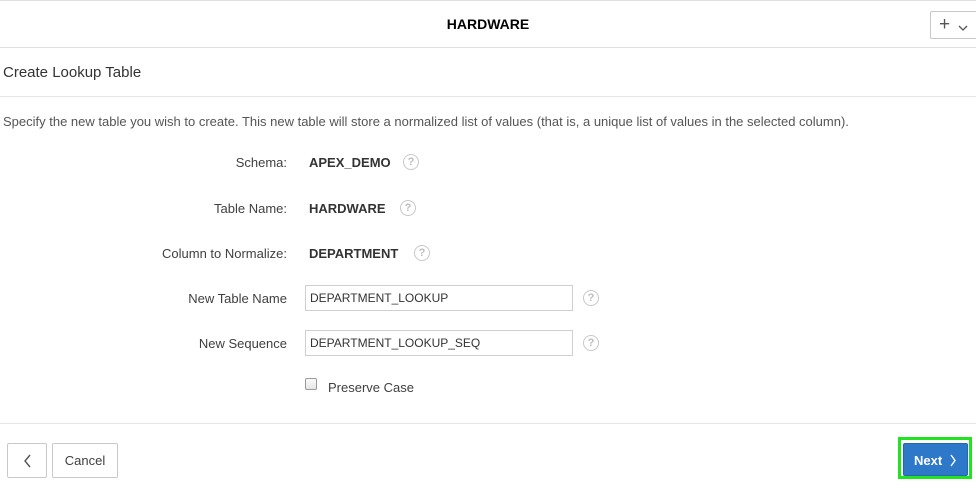  I want to click on back-button, so click(27, 460).